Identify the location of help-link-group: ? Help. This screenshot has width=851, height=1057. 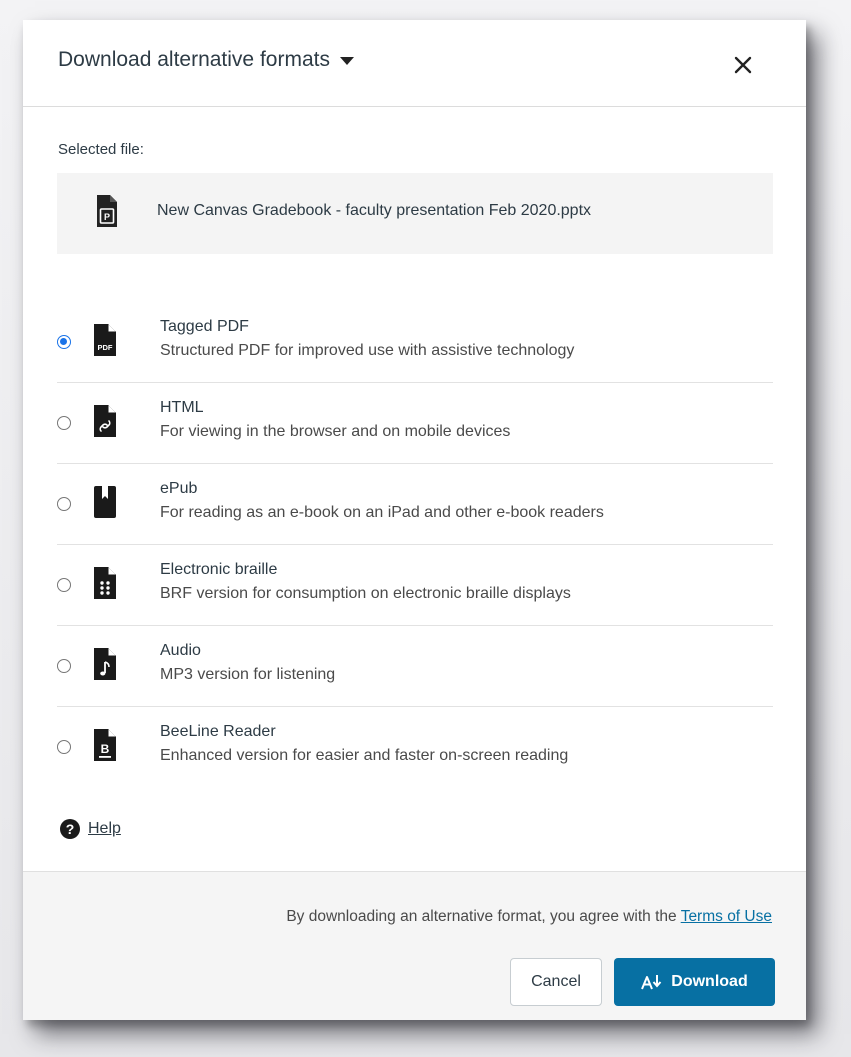
(90, 829).